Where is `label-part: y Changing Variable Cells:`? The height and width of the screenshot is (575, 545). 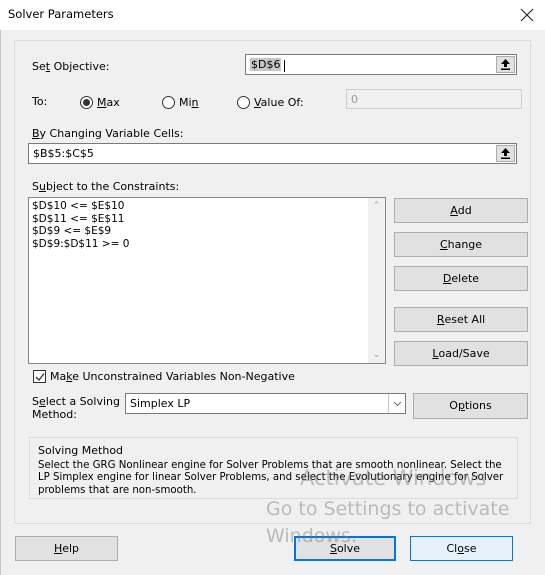 label-part: y Changing Variable Cells: is located at coordinates (111, 133).